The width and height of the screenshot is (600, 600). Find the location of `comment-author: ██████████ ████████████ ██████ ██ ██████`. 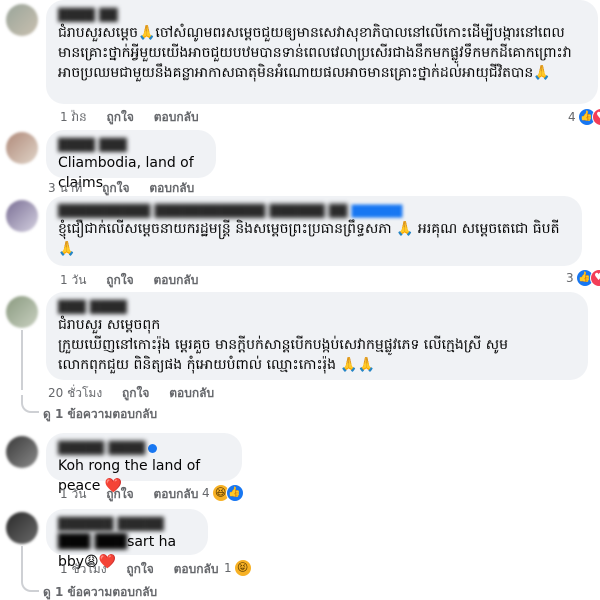

comment-author: ██████████ ████████████ ██████ ██ ██████ is located at coordinates (314, 211).